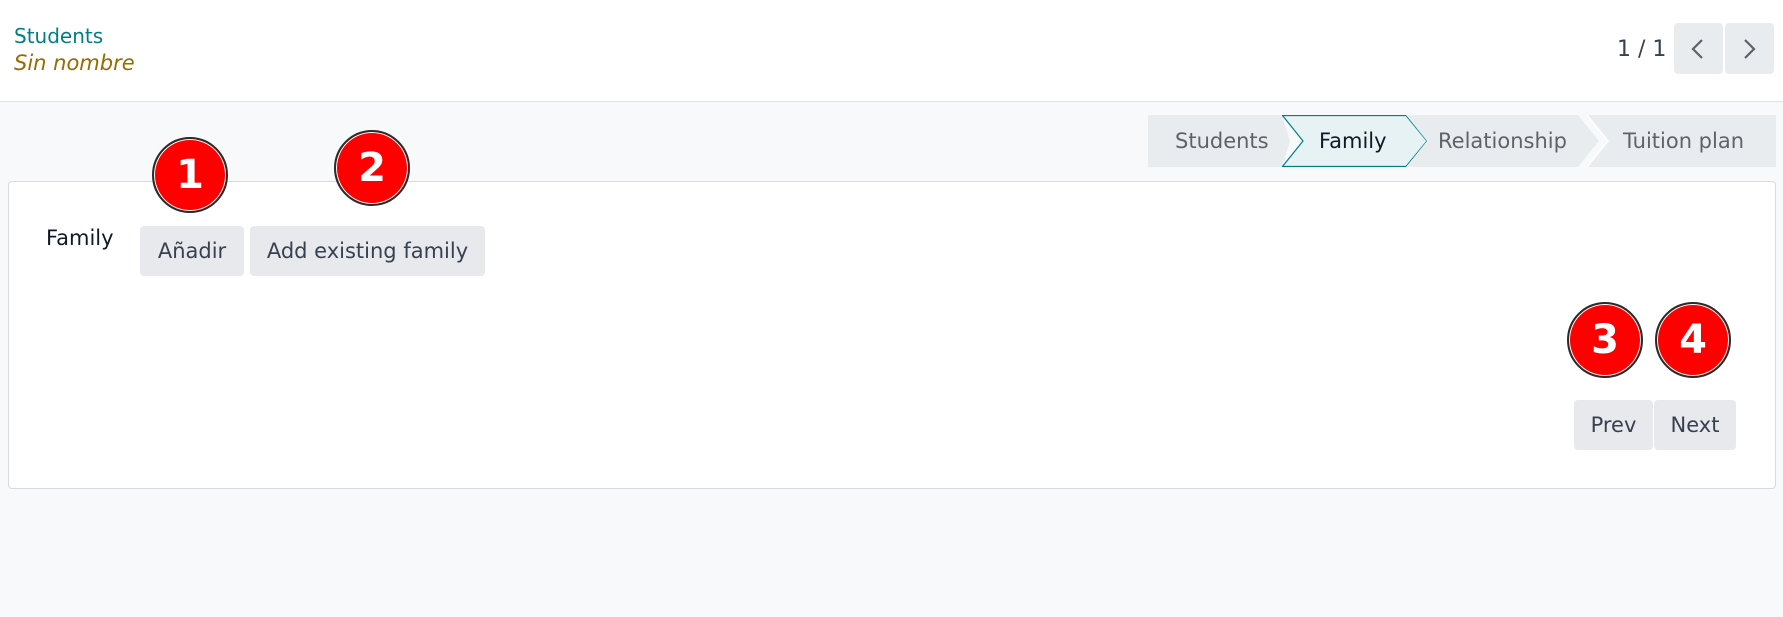 The image size is (1783, 617). I want to click on status-step-relationship: Relationship, so click(1503, 141).